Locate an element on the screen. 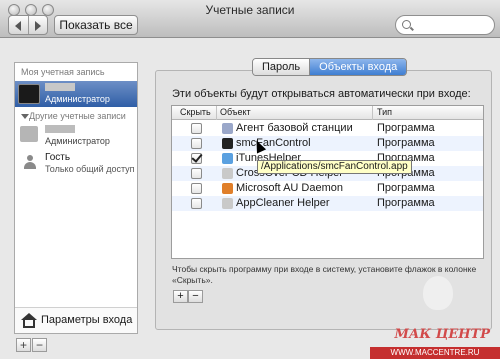 The image size is (500, 359). object-name: Microsoft AU Daemon is located at coordinates (289, 188).